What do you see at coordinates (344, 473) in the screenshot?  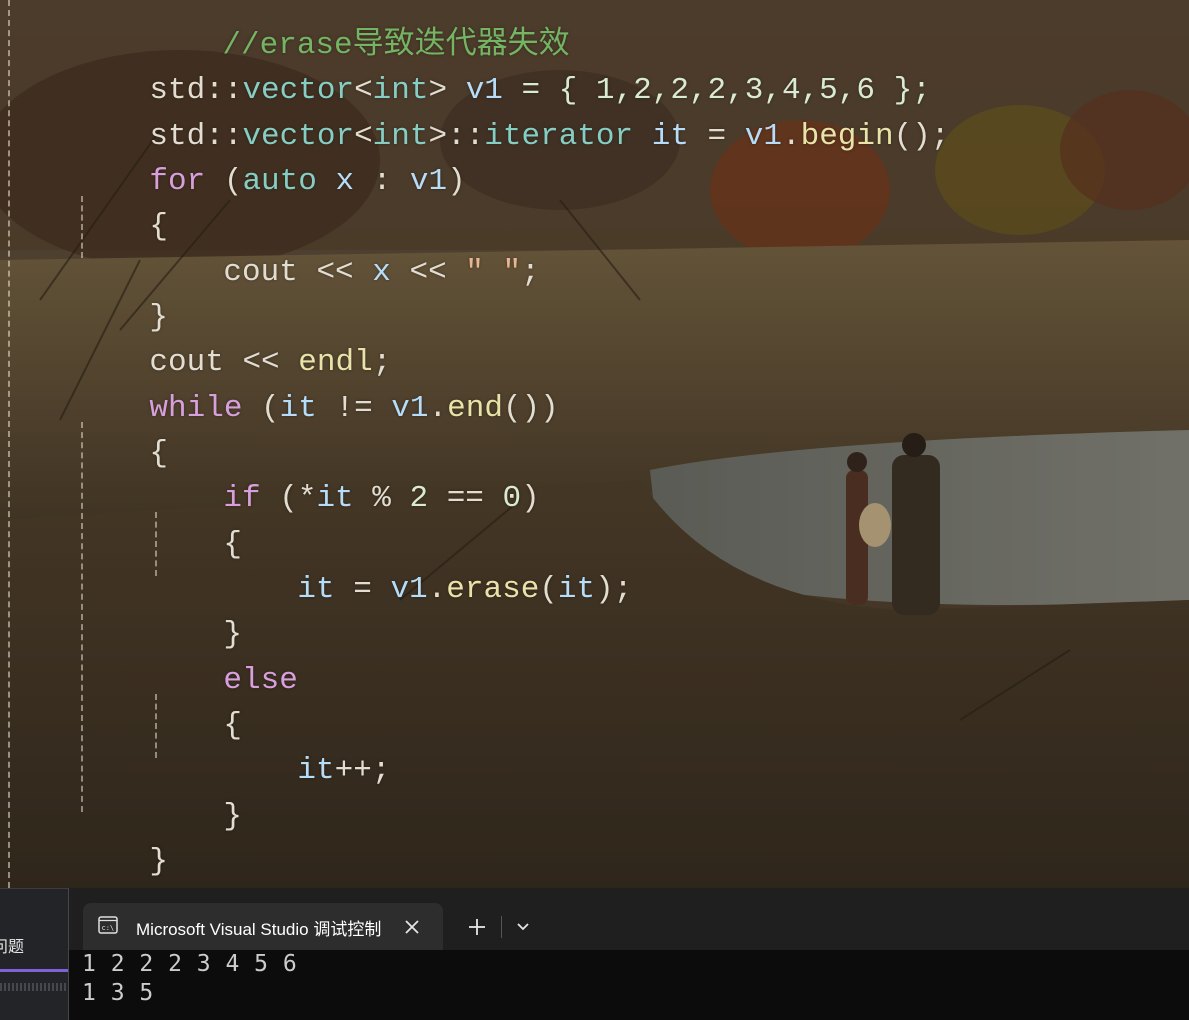 I see `code-line-10: if (*it % 2 == 0)` at bounding box center [344, 473].